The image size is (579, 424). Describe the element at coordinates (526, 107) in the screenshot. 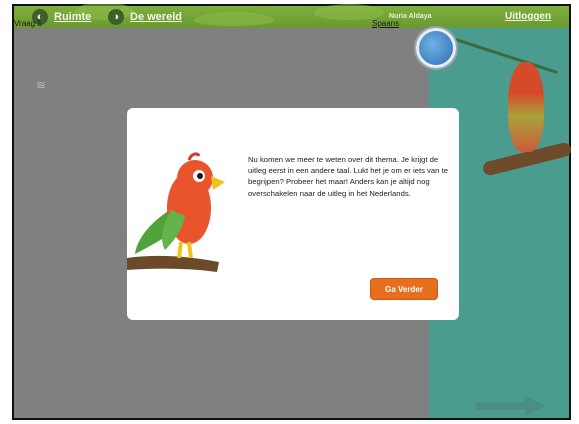

I see `side-parrot-icon` at that location.